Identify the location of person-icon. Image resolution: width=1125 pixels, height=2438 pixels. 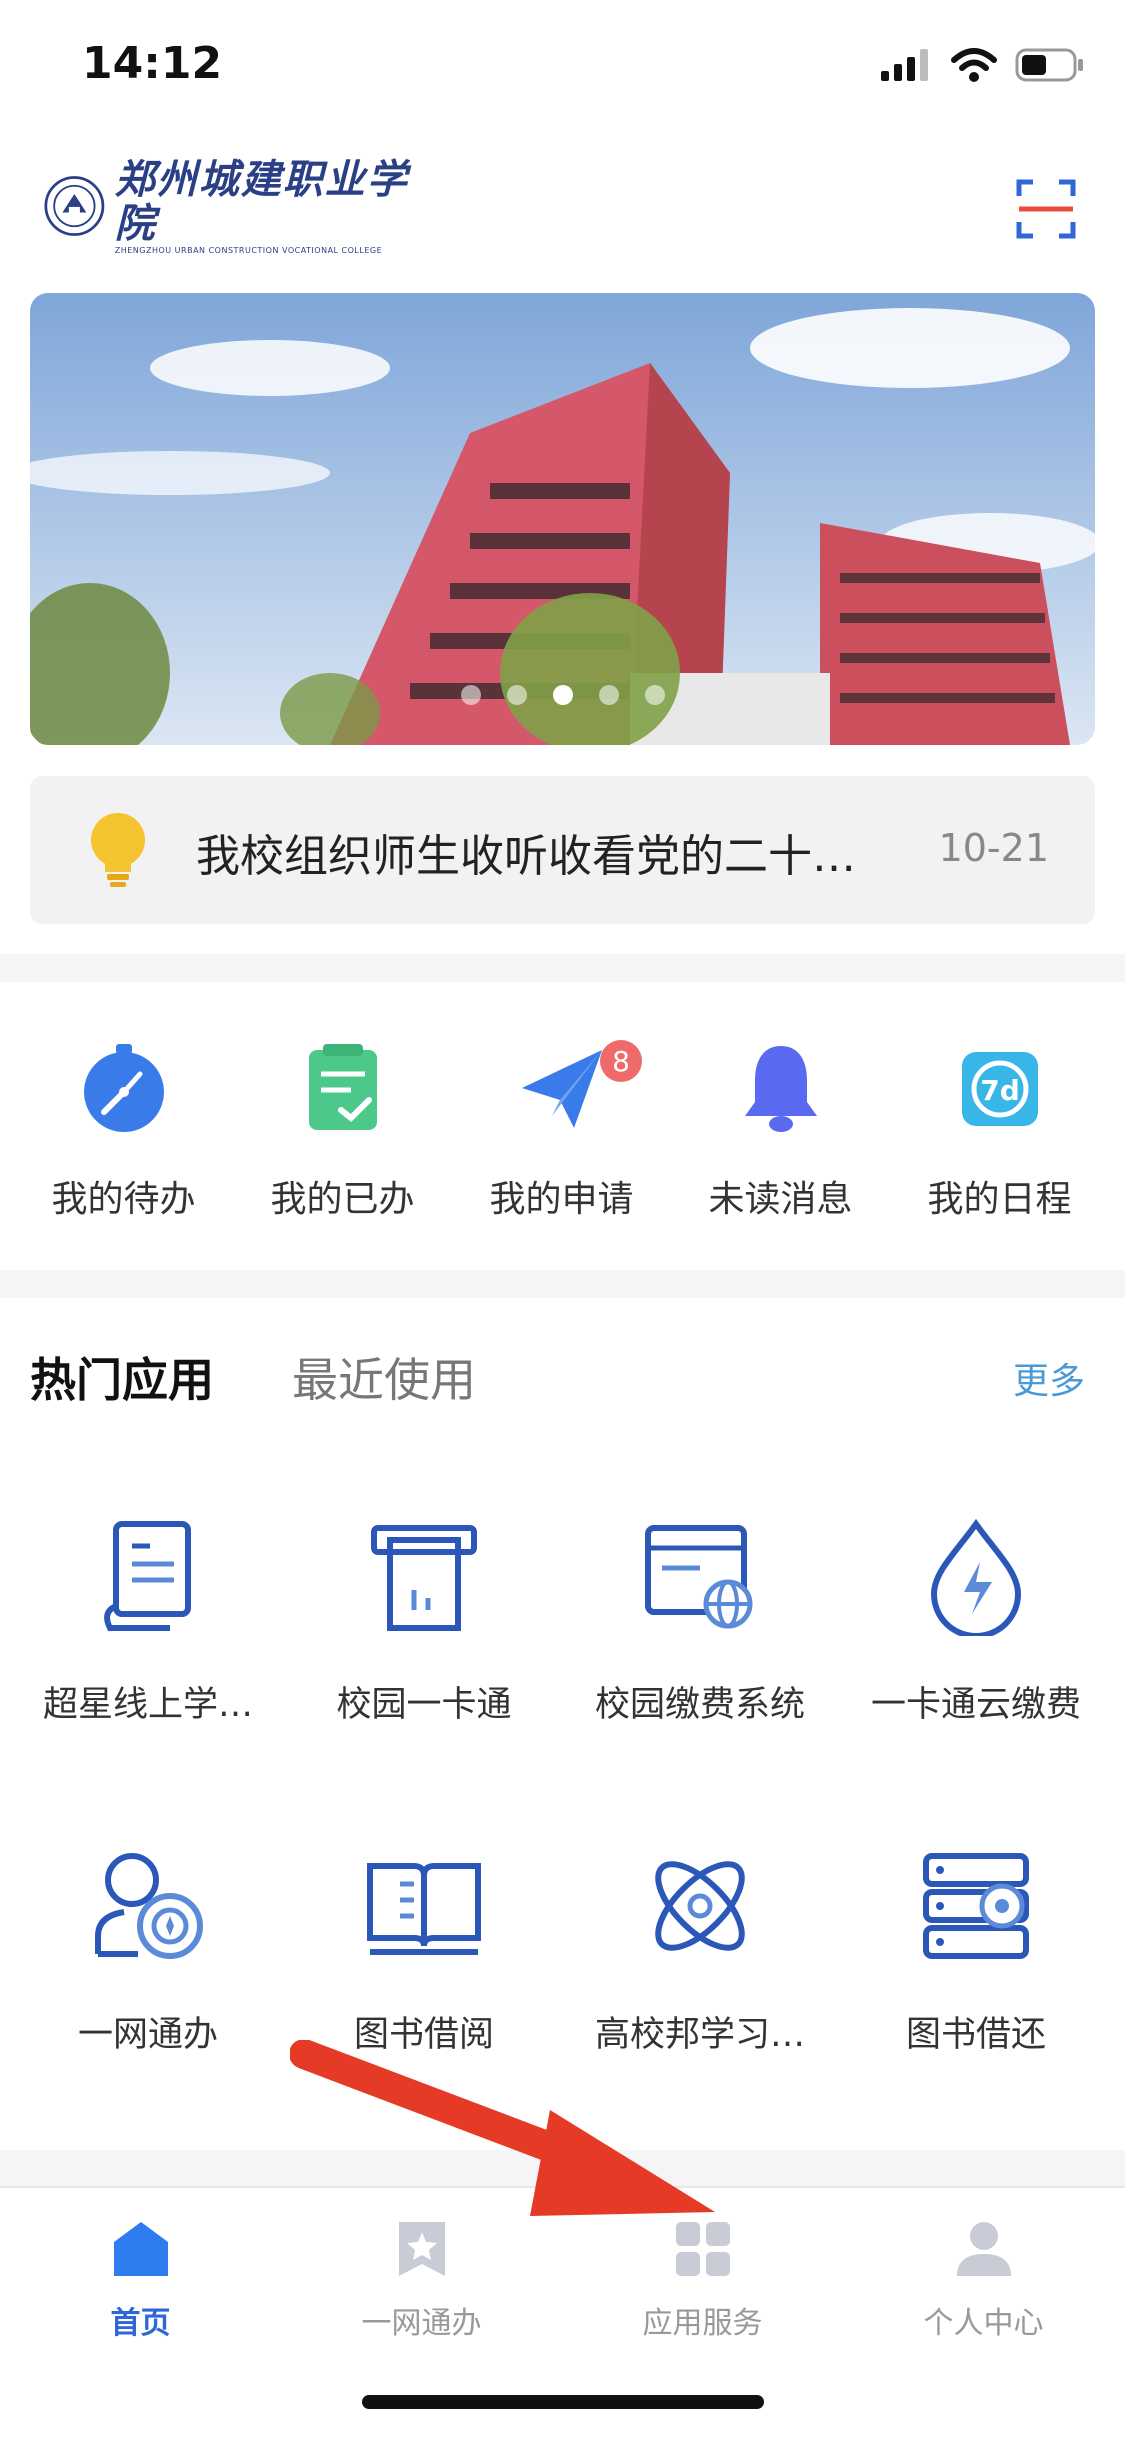
(983, 2249).